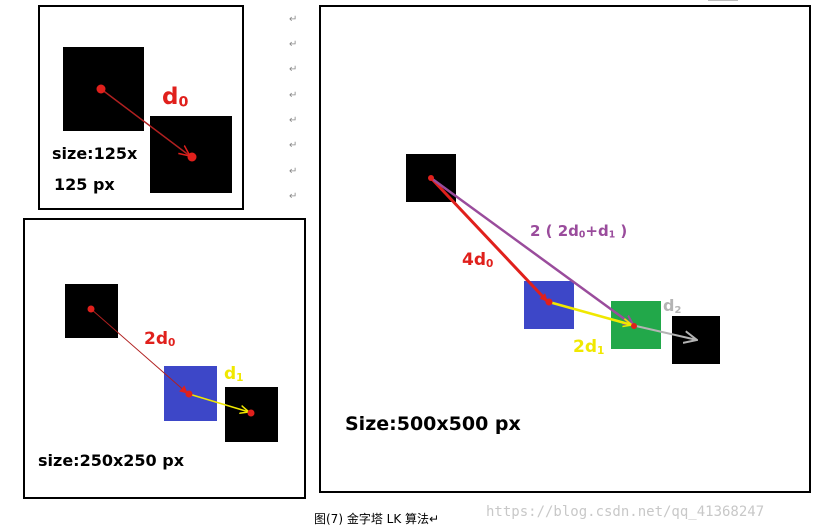  I want to click on medium-d1-label: d1, so click(234, 374).